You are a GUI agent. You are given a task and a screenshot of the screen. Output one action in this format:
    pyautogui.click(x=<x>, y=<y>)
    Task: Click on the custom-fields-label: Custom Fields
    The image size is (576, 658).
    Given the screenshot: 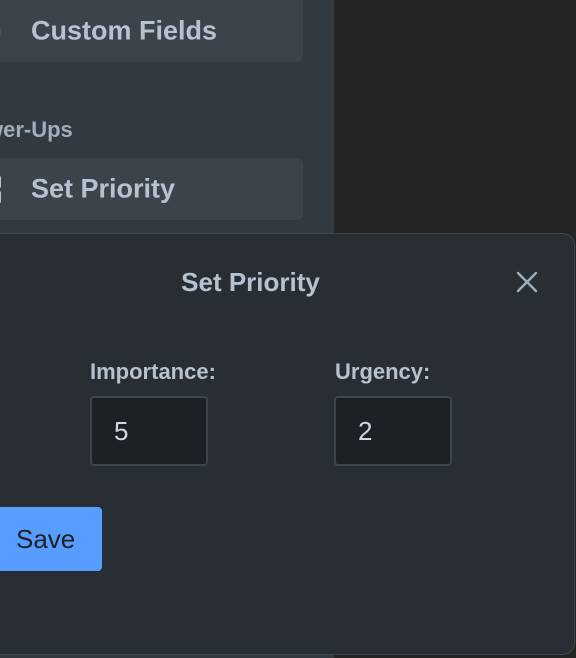 What is the action you would take?
    pyautogui.click(x=124, y=30)
    